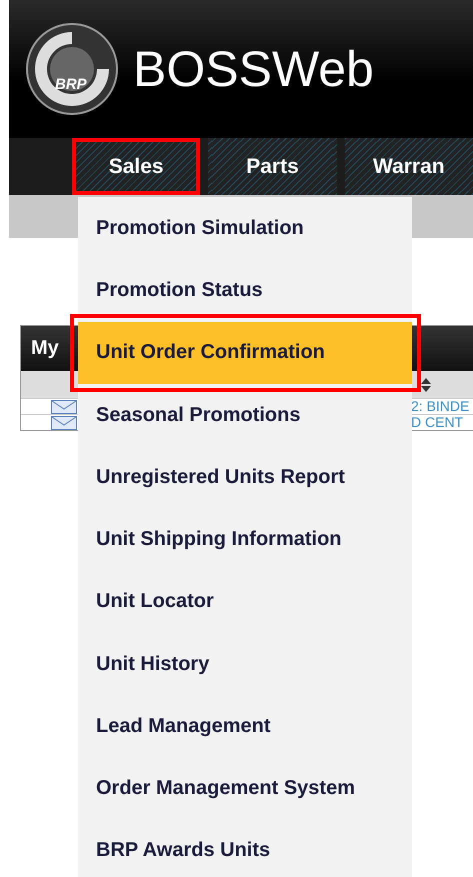 Image resolution: width=473 pixels, height=877 pixels. Describe the element at coordinates (245, 353) in the screenshot. I see `menu-item: Unit Order Confirmation` at that location.